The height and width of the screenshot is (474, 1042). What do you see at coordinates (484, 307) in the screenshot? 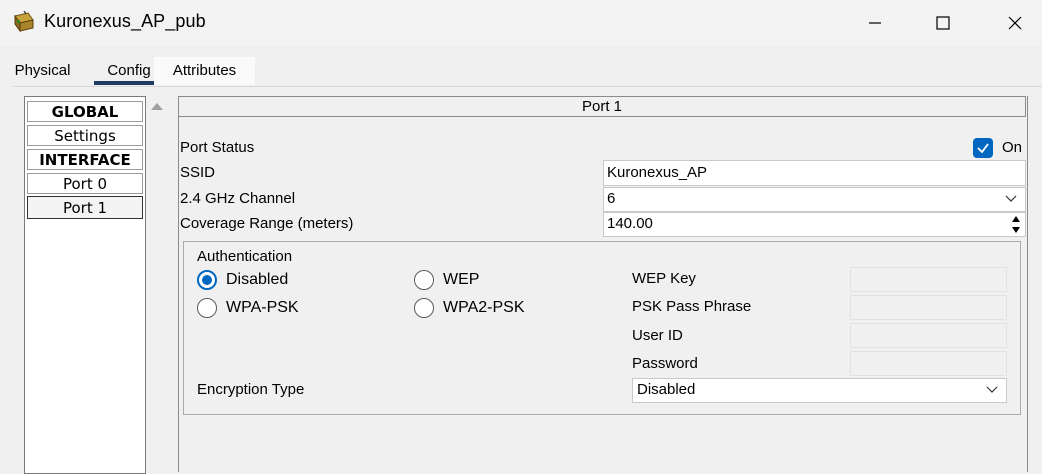
I see `radio-wpa2-psk-label: WPA2-PSK` at bounding box center [484, 307].